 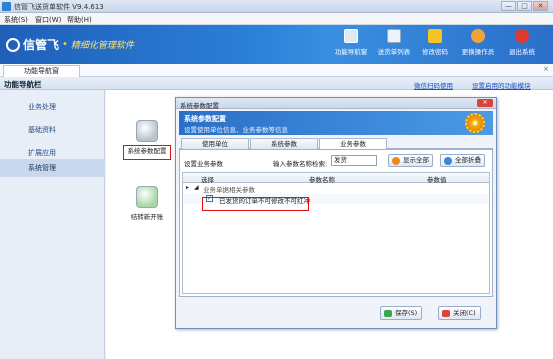 I want to click on show-all-icon, so click(x=396, y=161).